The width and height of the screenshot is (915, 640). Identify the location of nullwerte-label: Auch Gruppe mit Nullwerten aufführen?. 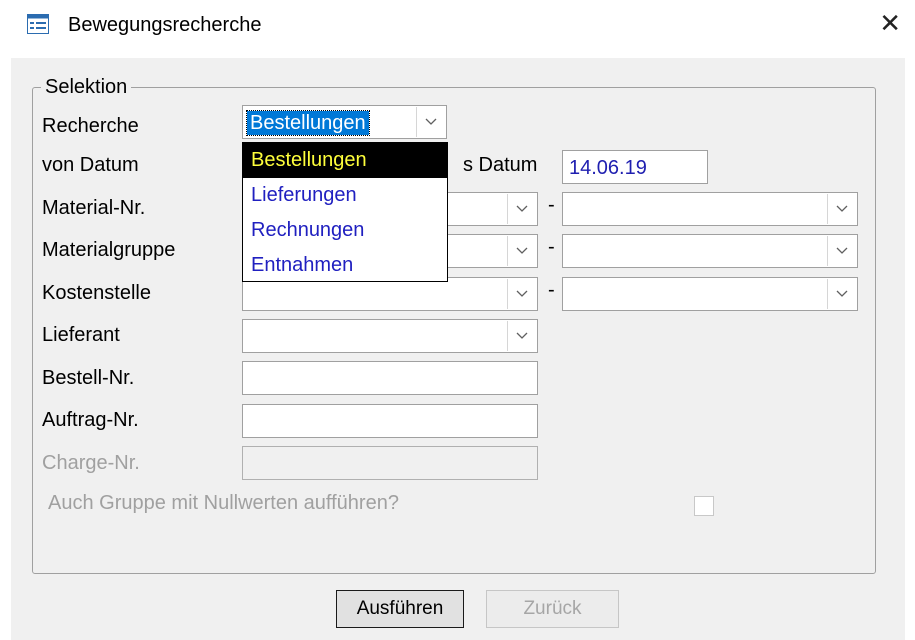
(223, 503).